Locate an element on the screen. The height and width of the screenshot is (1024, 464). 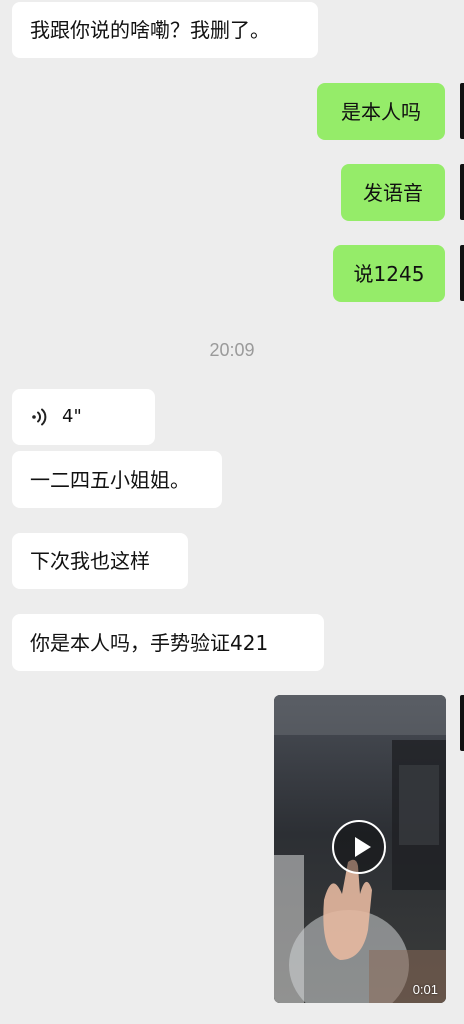
message-bubble-outgoing: 发语音 is located at coordinates (393, 192).